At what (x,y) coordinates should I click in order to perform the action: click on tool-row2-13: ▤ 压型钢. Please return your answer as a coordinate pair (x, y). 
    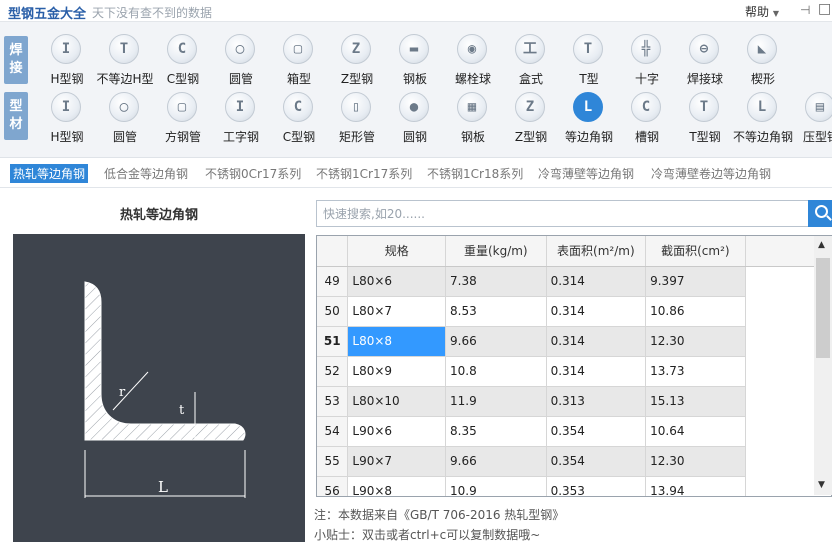
    Looking at the image, I should click on (812, 119).